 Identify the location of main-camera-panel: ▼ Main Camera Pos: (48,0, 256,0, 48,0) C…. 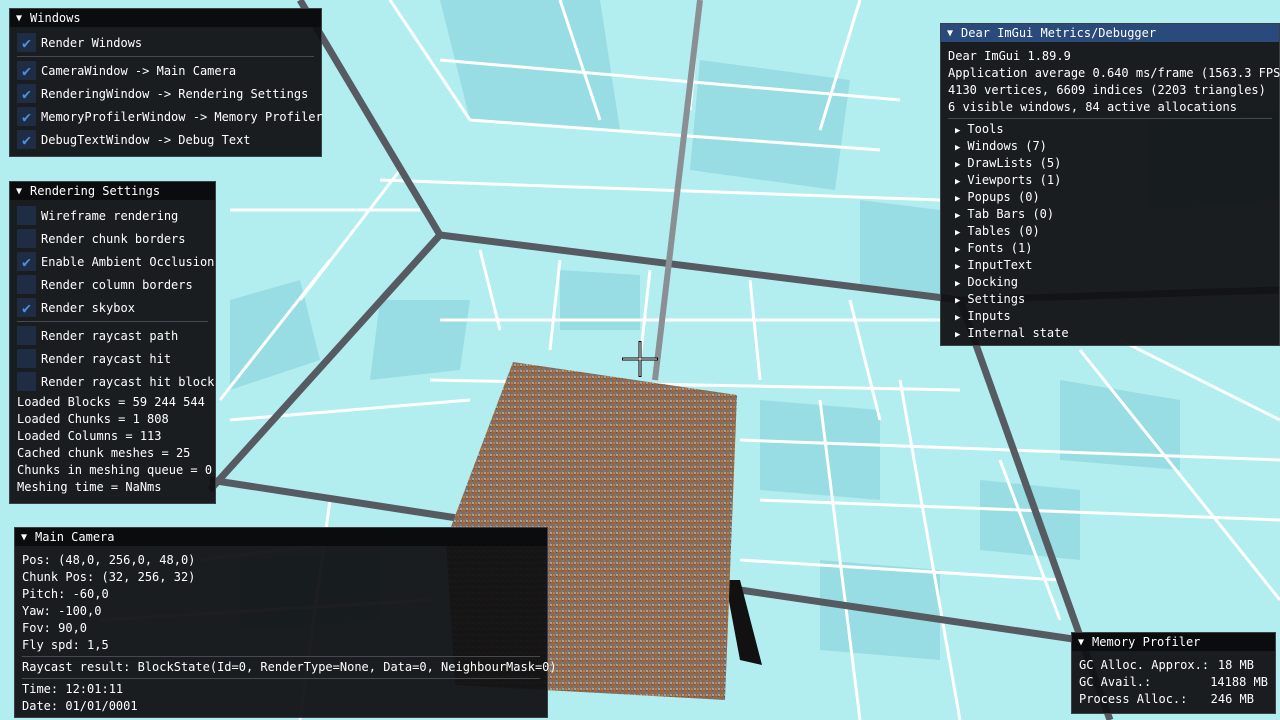
(285, 622).